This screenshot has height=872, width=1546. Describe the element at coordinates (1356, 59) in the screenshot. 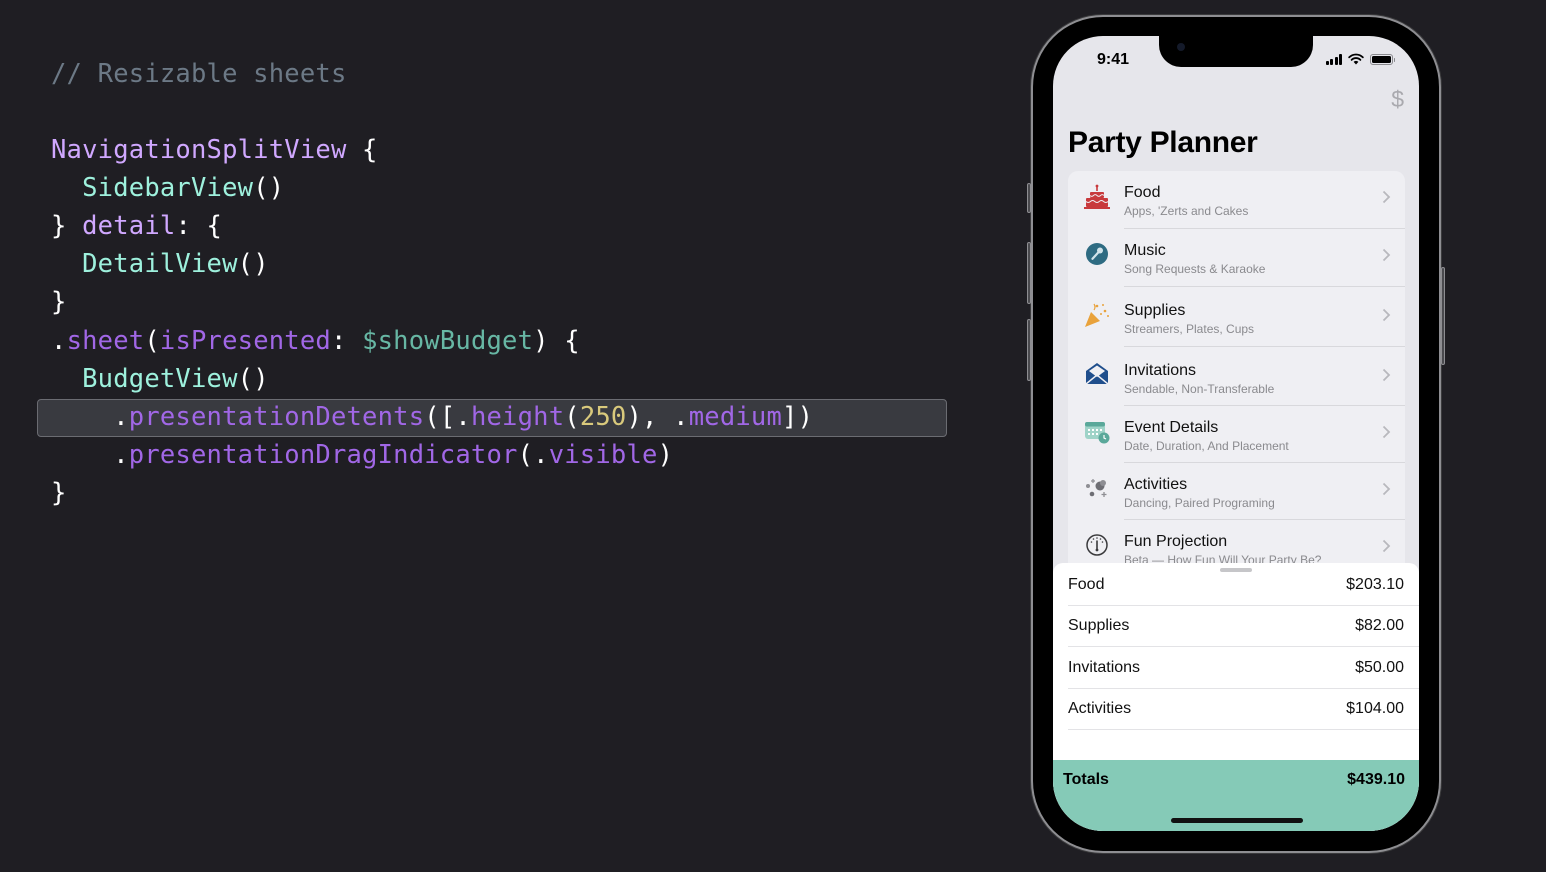

I see `wifi-icon` at that location.